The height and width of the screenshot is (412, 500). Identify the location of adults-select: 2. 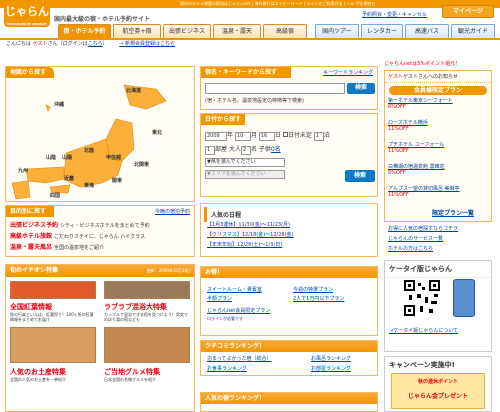
(245, 150).